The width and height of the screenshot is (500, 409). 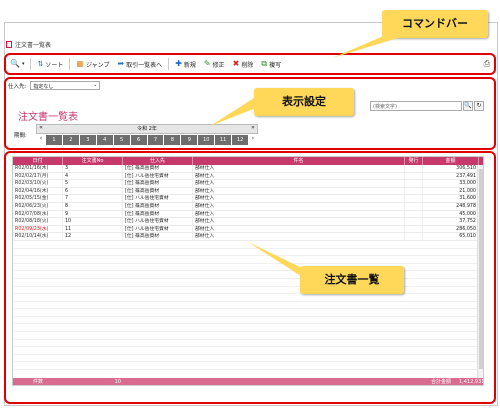 I want to click on callout-command-bar-pointer, so click(x=365, y=46).